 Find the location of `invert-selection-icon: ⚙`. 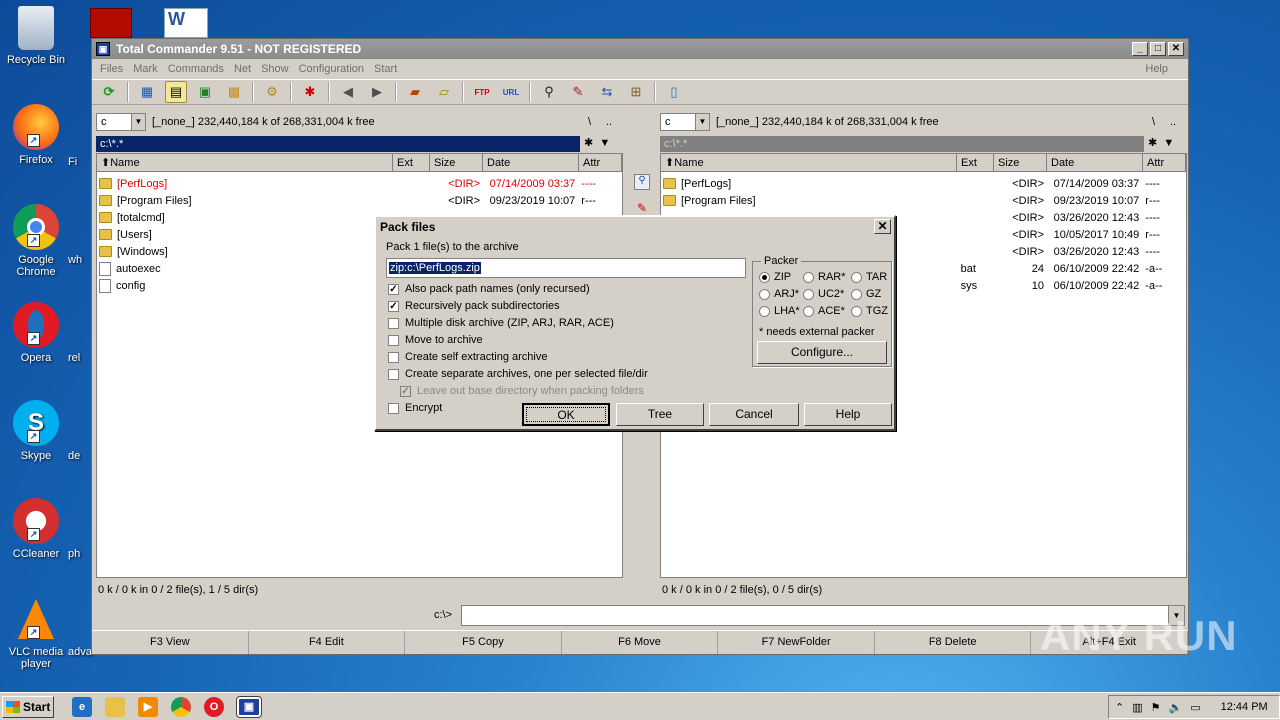

invert-selection-icon: ⚙ is located at coordinates (272, 92).